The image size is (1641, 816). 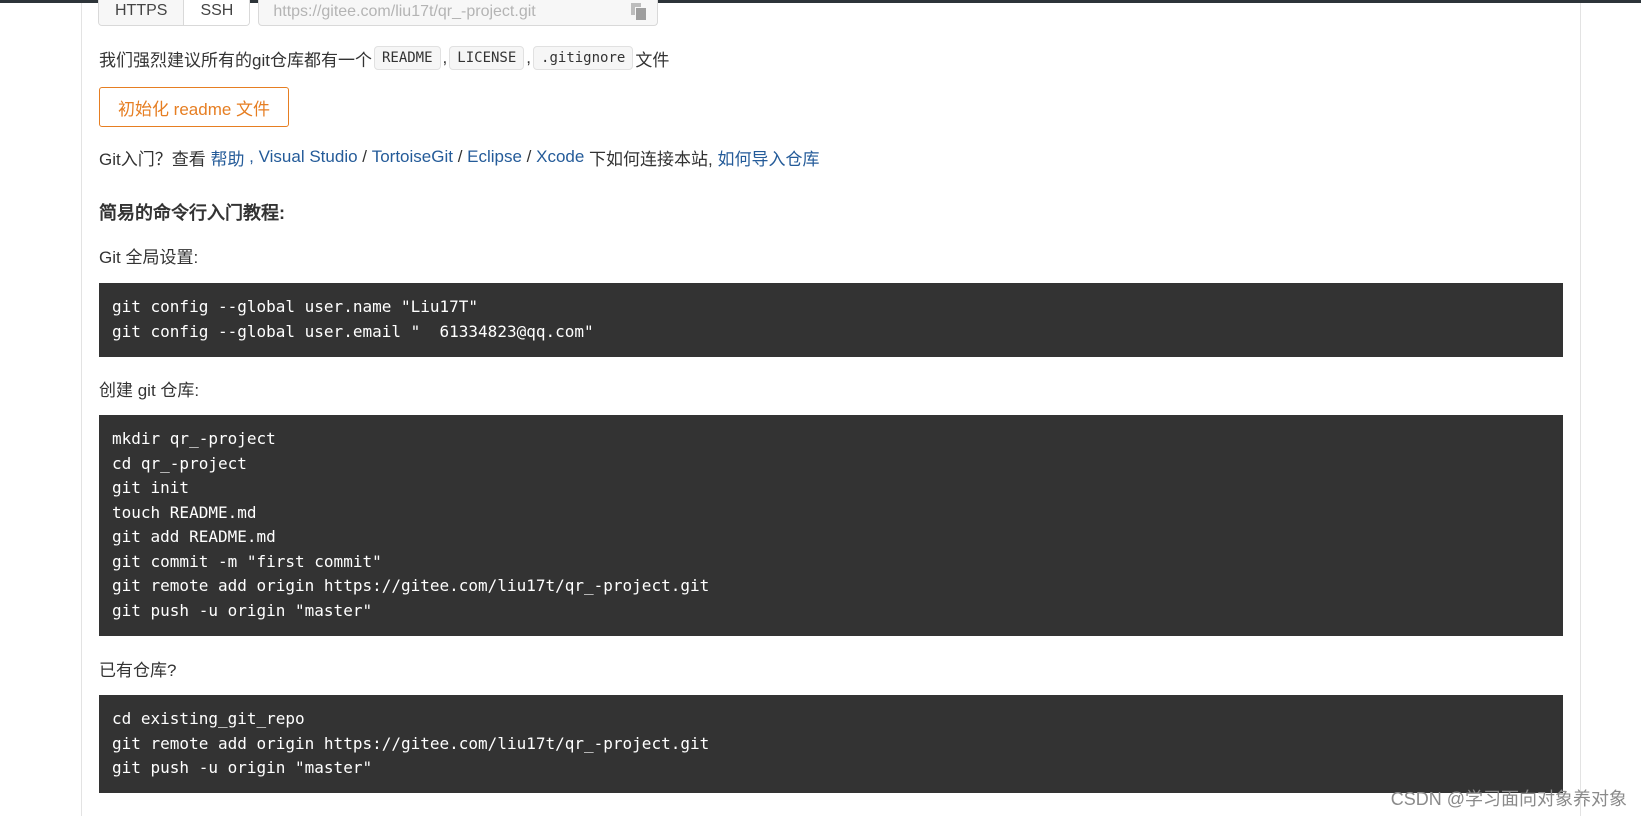 What do you see at coordinates (651, 159) in the screenshot?
I see `help-middle: 下如何连接本站,` at bounding box center [651, 159].